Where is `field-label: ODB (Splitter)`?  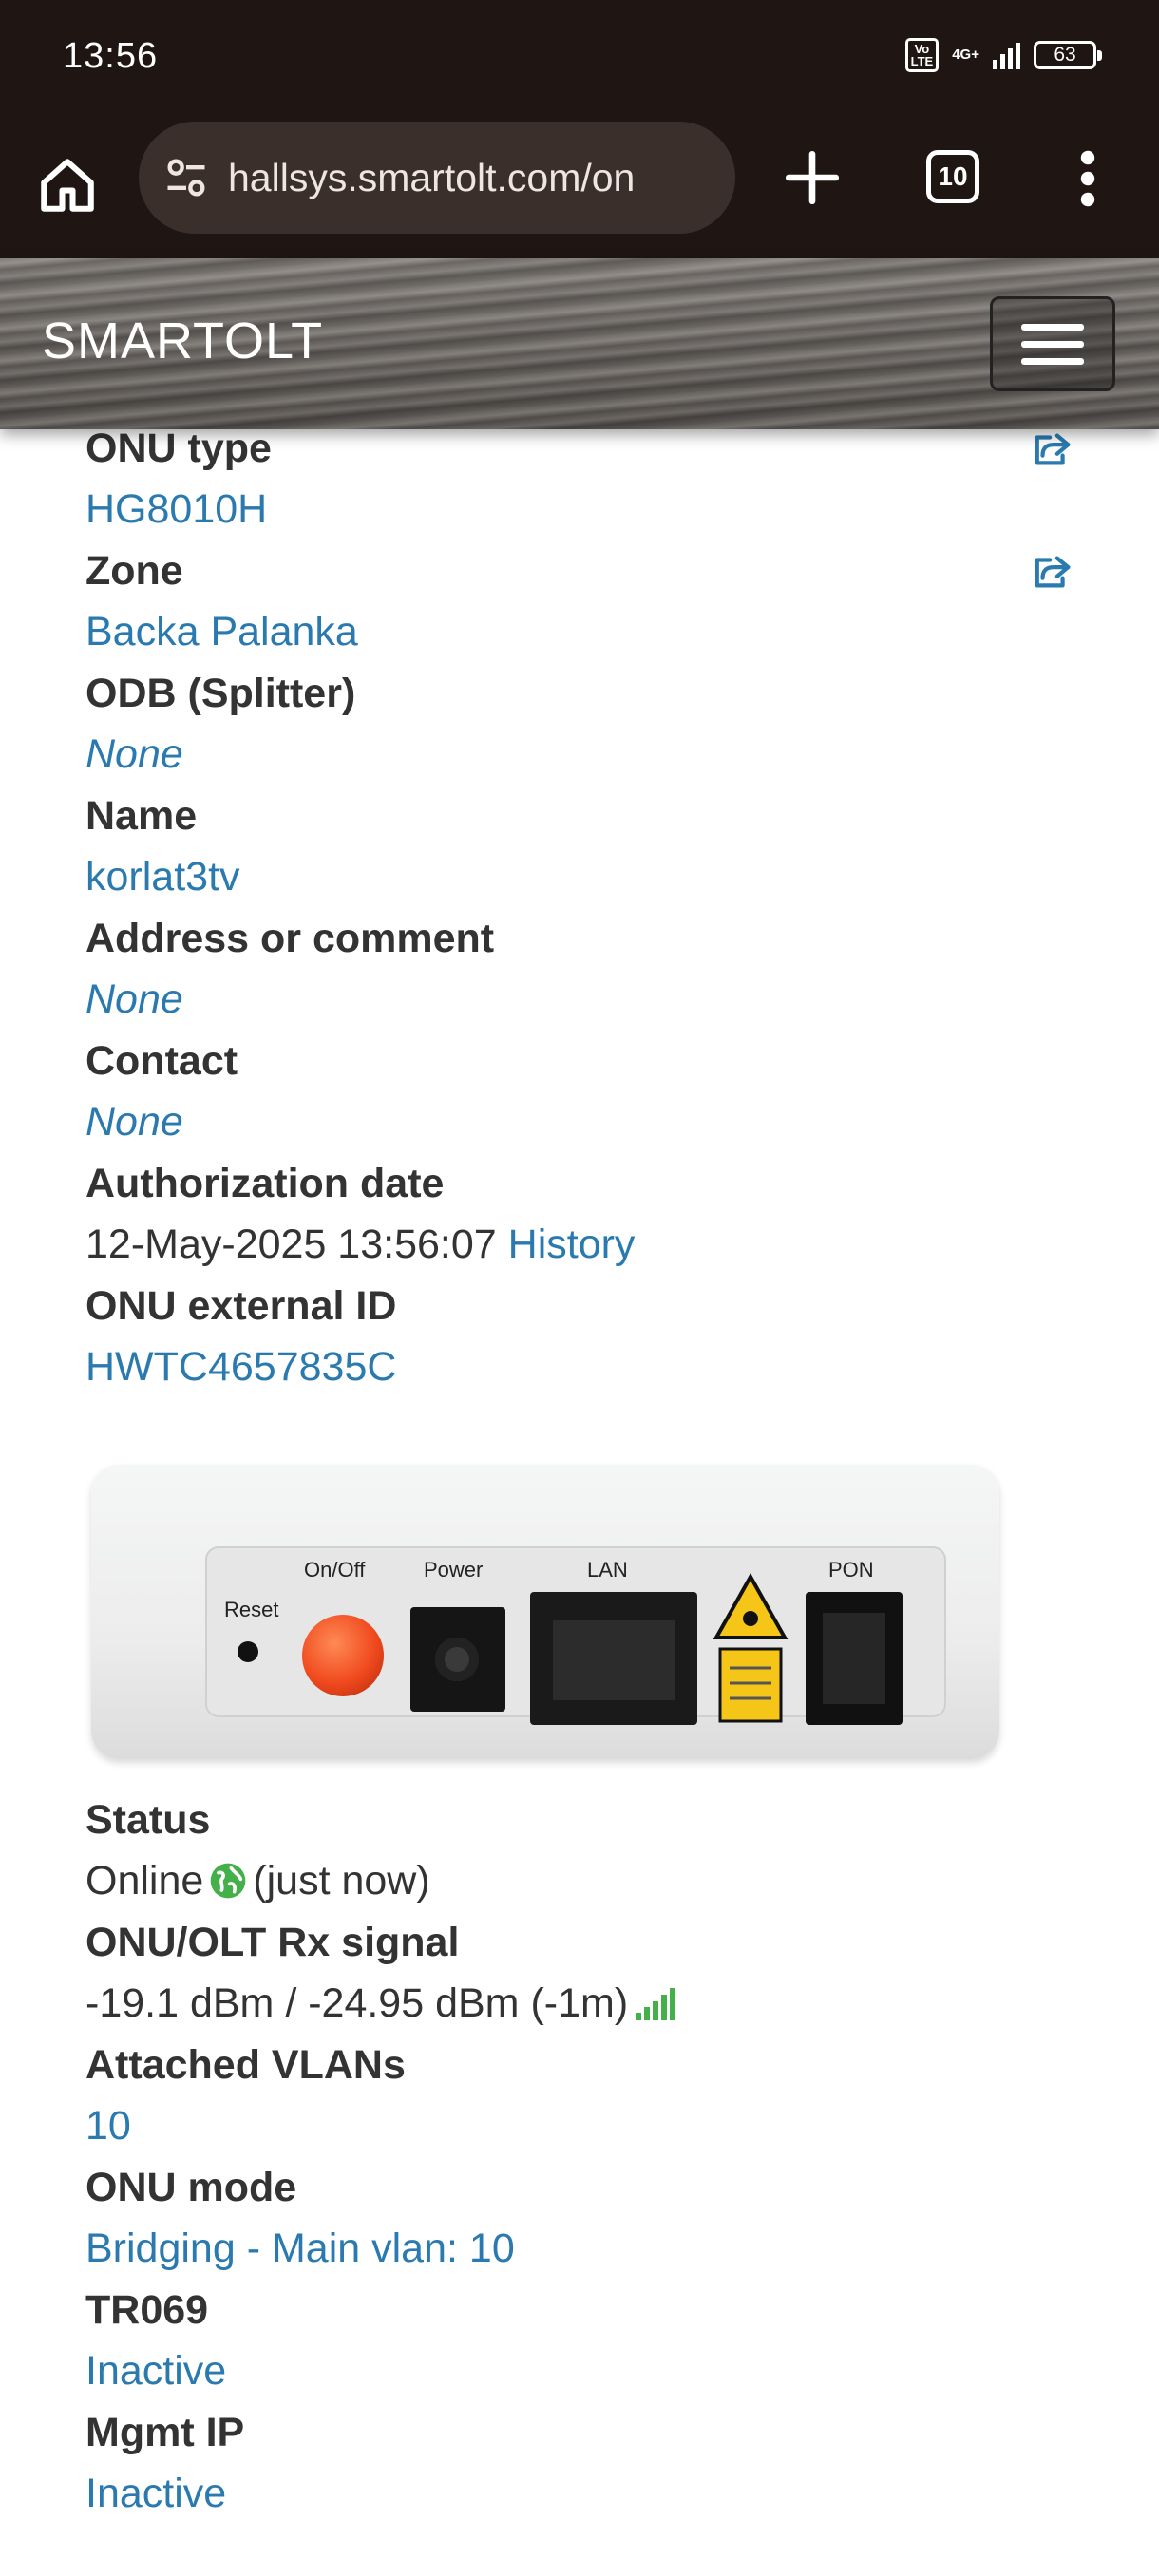 field-label: ODB (Splitter) is located at coordinates (221, 693).